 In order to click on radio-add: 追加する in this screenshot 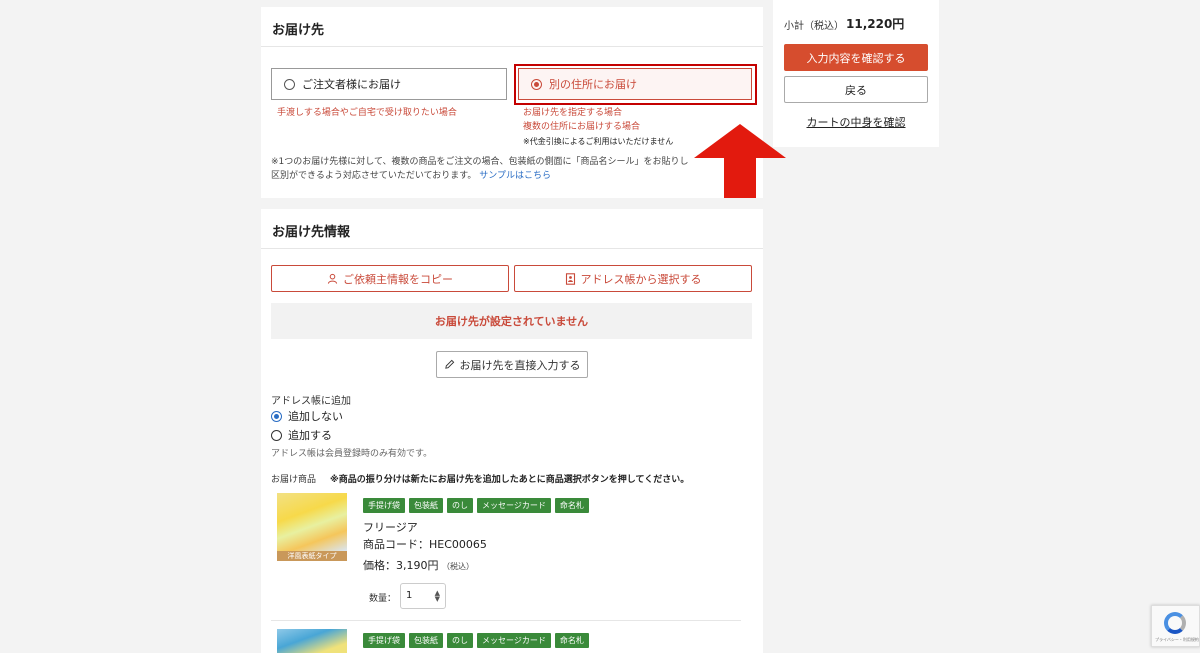, I will do `click(301, 435)`.